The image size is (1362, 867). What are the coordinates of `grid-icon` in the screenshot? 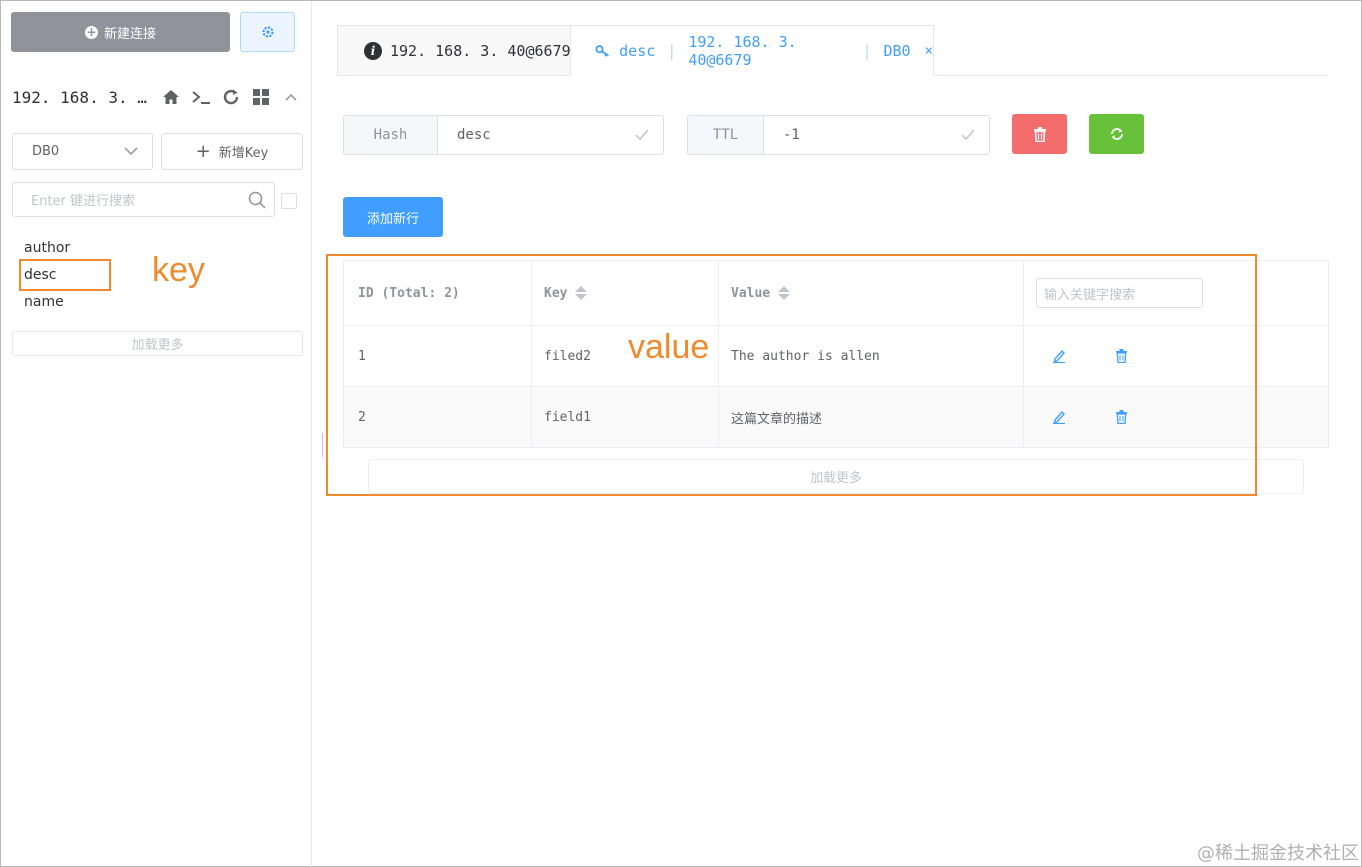 It's located at (261, 97).